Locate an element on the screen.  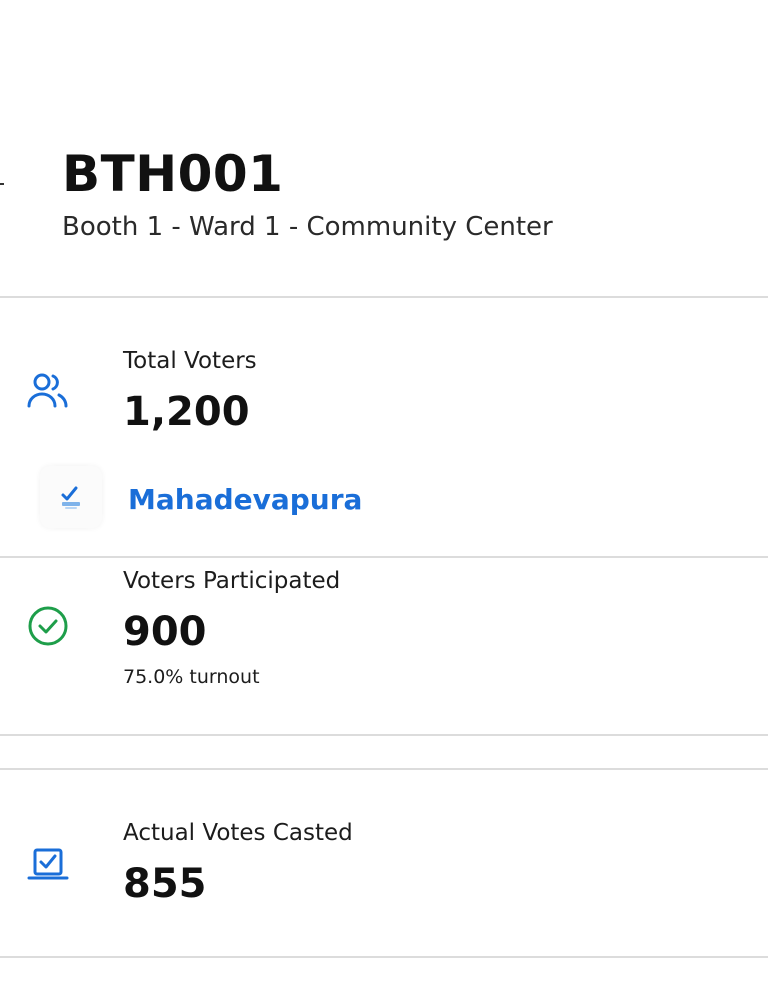
ballot-logo-icon is located at coordinates (71, 497).